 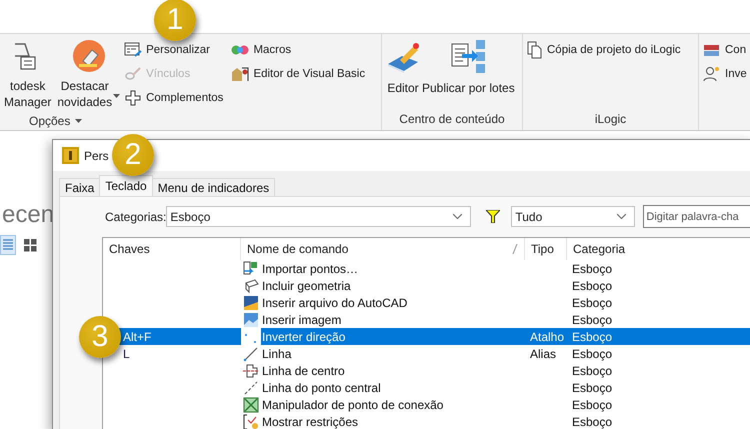 I want to click on panel-title: iLogic, so click(x=610, y=119).